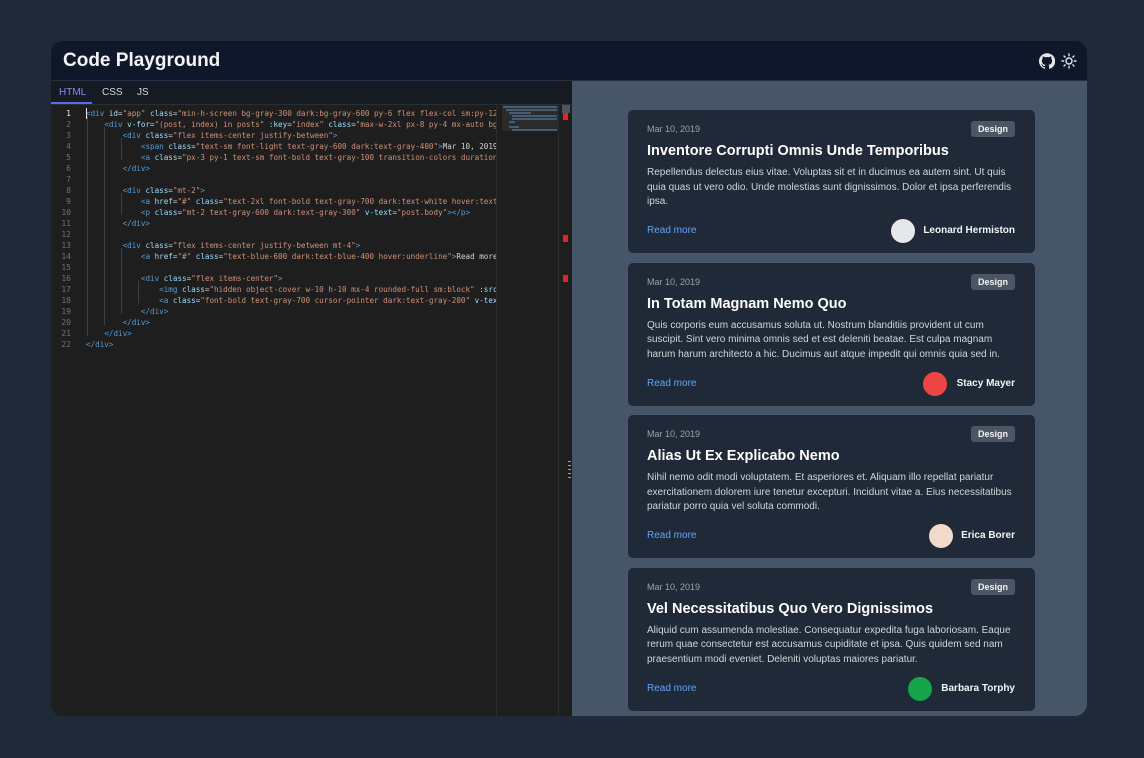  What do you see at coordinates (66, 410) in the screenshot?
I see `line-number-gutter: 1 2 3 4 5 6 7 8 9 10 11 12 13 14 15 16 17 18 19 20 21 22` at bounding box center [66, 410].